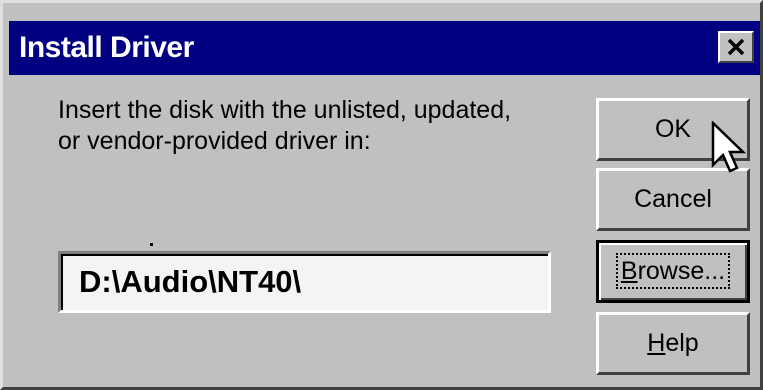 This screenshot has height=390, width=763. Describe the element at coordinates (304, 282) in the screenshot. I see `driver-path-input: D:\Audio\NT40\` at that location.